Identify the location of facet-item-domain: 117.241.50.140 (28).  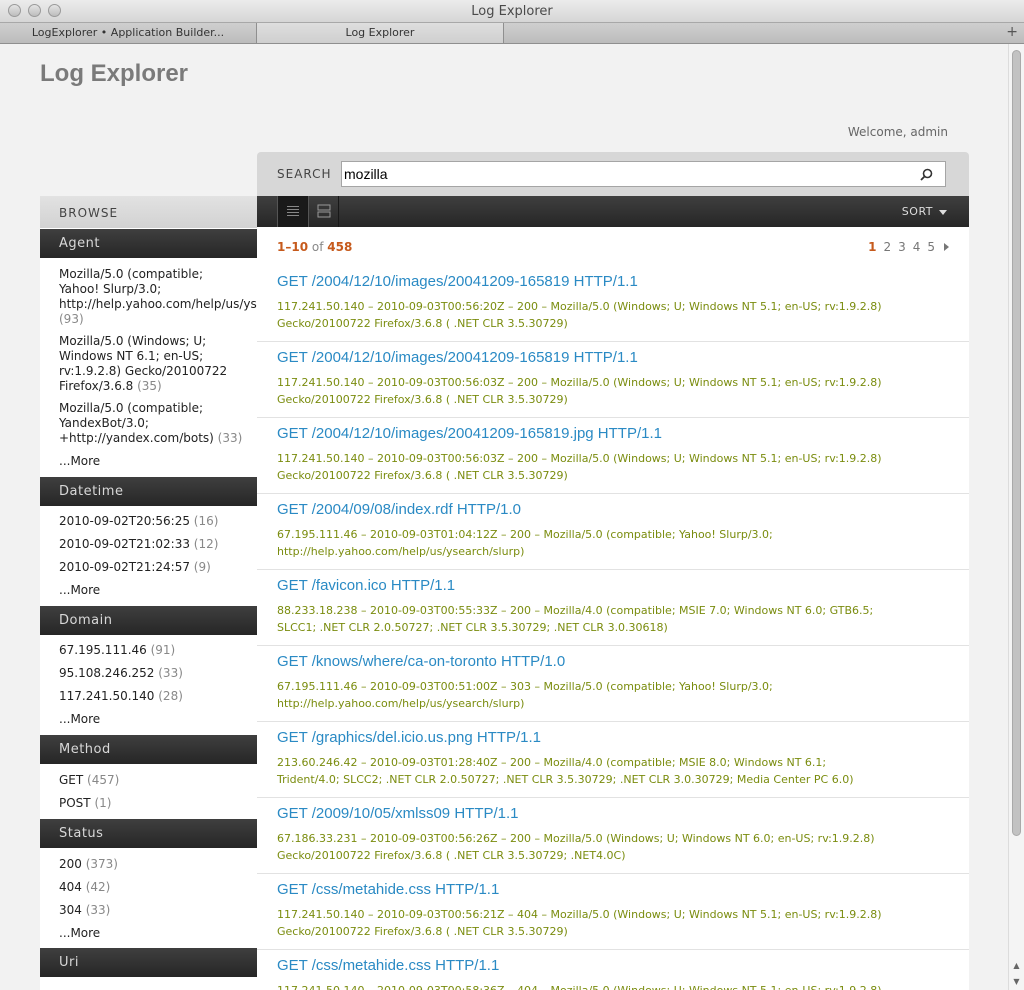
(158, 696).